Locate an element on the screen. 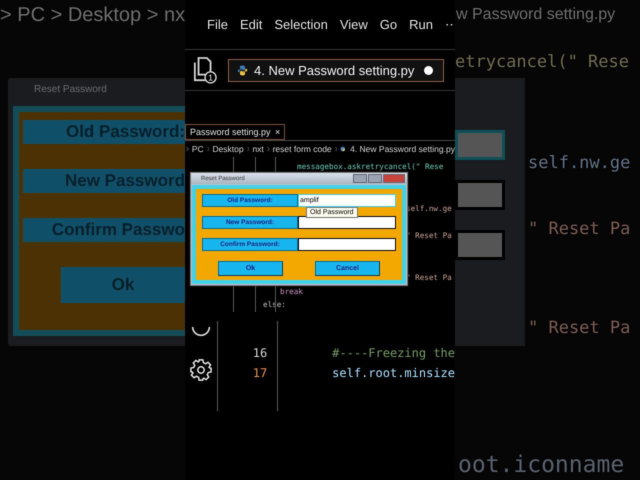 The height and width of the screenshot is (480, 640). breadcrumb-item: PC is located at coordinates (198, 149).